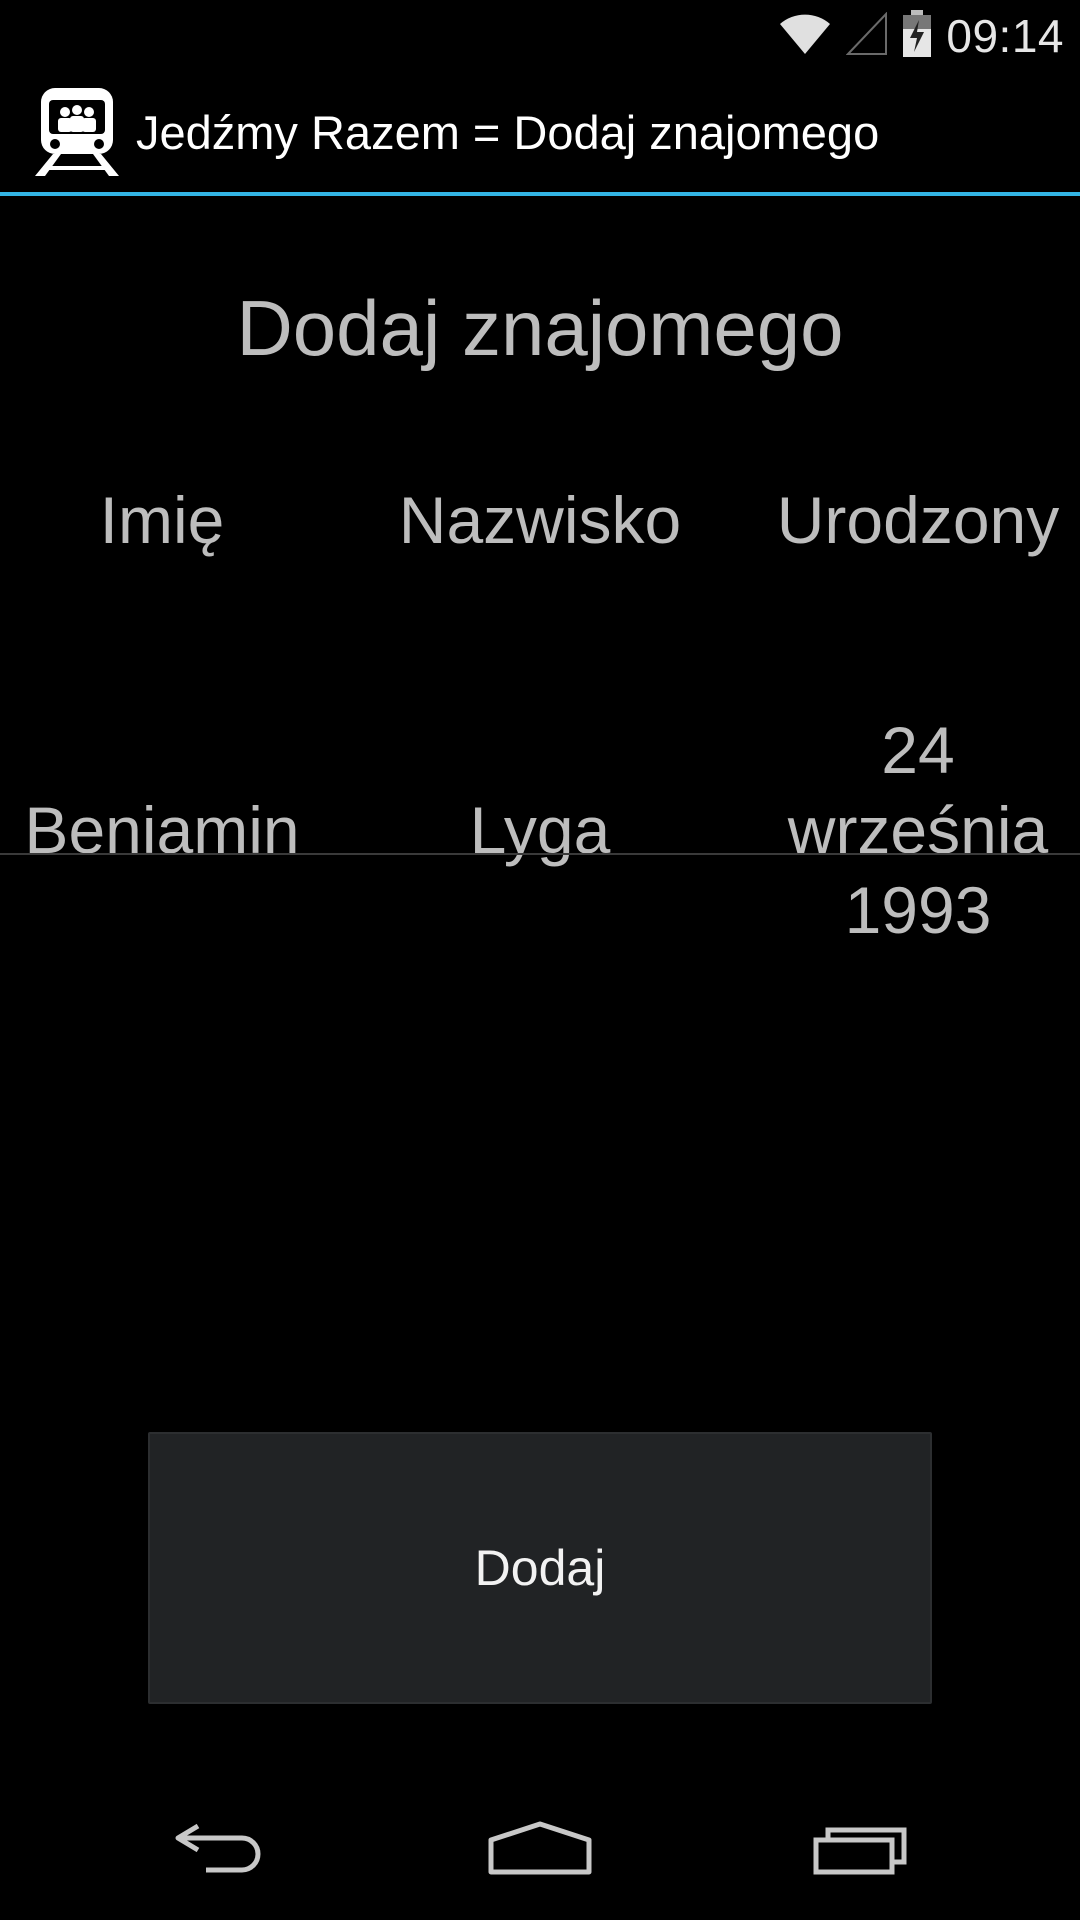  What do you see at coordinates (918, 910) in the screenshot?
I see `birth-date-year: 1993` at bounding box center [918, 910].